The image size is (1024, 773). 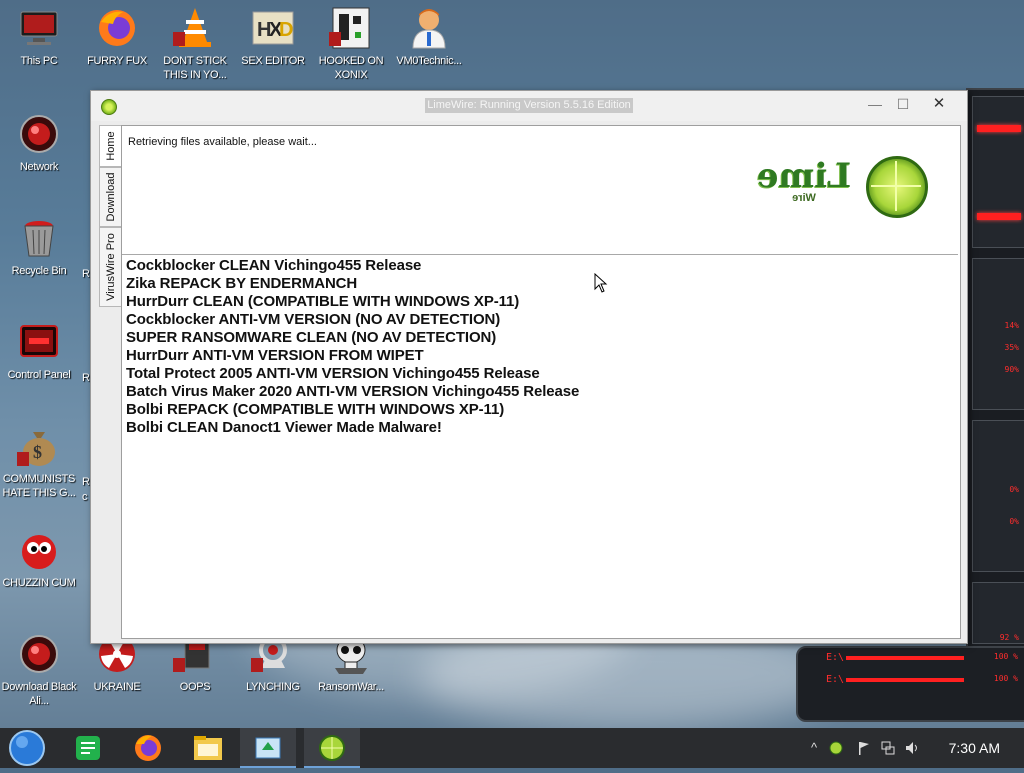 I want to click on mouse-cursor-icon, so click(x=601, y=283).